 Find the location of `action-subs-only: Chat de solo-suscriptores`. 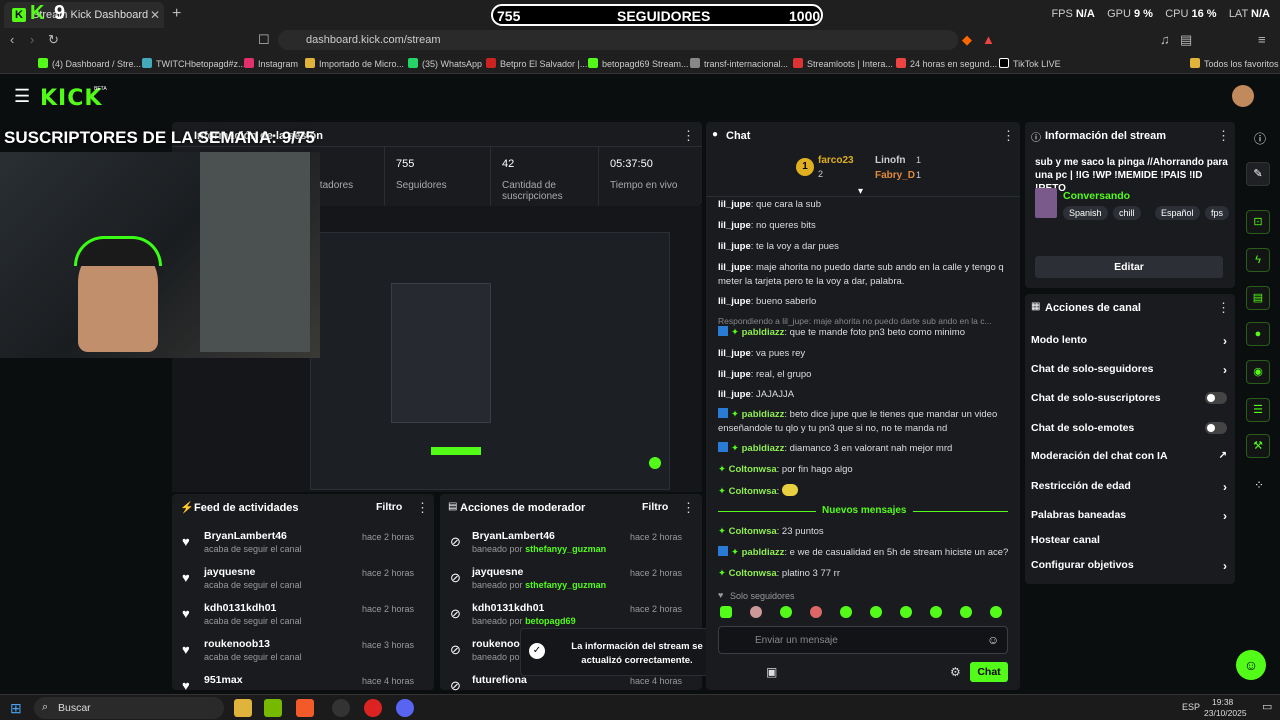

action-subs-only: Chat de solo-suscriptores is located at coordinates (1129, 398).